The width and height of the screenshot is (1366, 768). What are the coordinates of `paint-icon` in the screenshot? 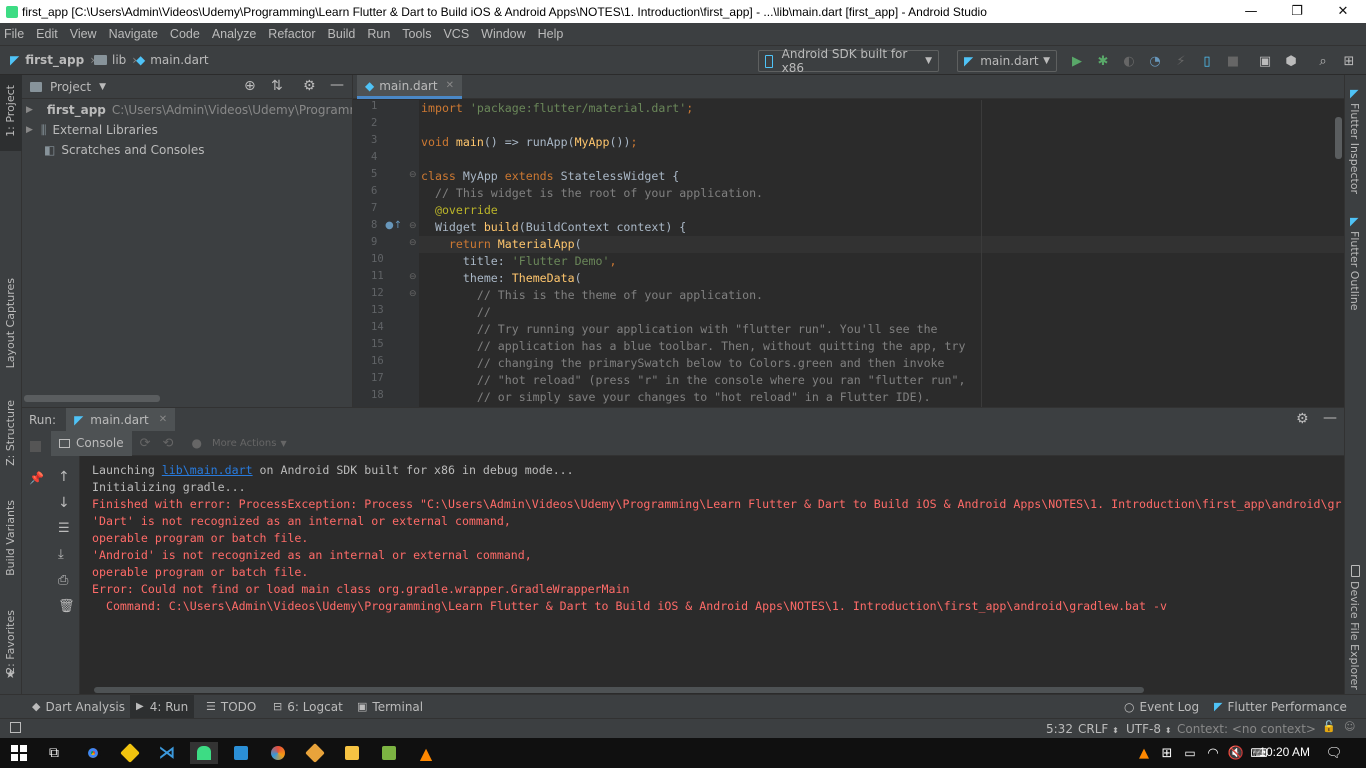 It's located at (278, 753).